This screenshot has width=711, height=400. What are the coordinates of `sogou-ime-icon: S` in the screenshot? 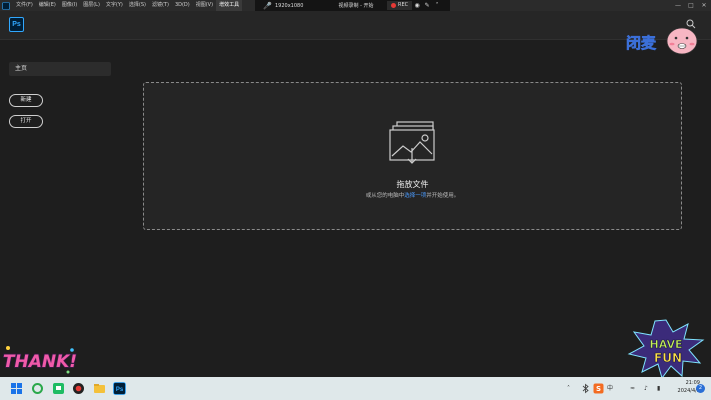 It's located at (598, 388).